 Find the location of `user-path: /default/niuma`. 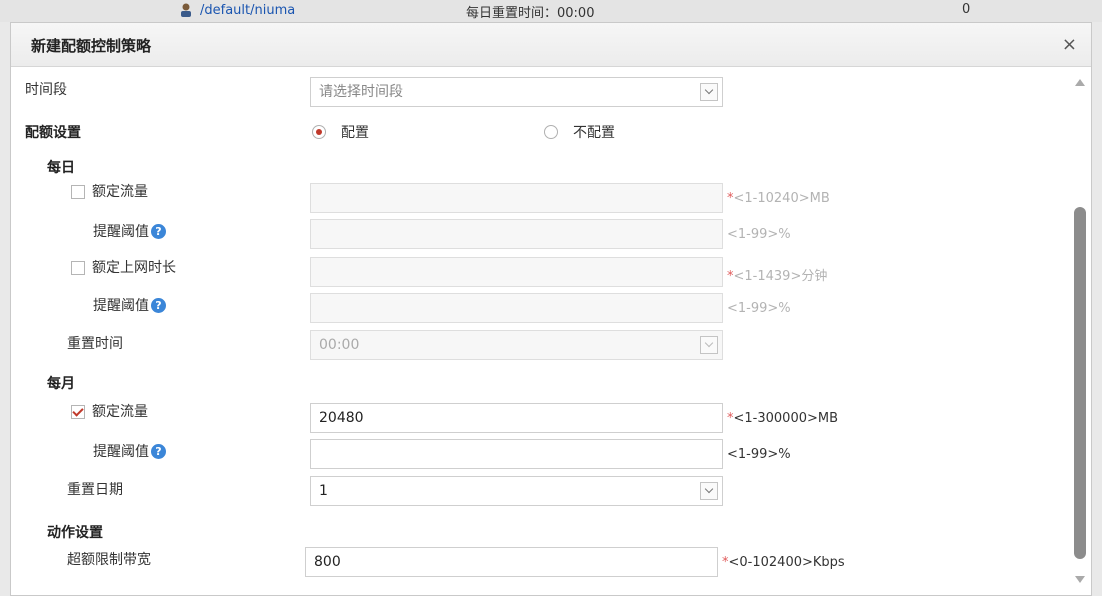

user-path: /default/niuma is located at coordinates (248, 10).